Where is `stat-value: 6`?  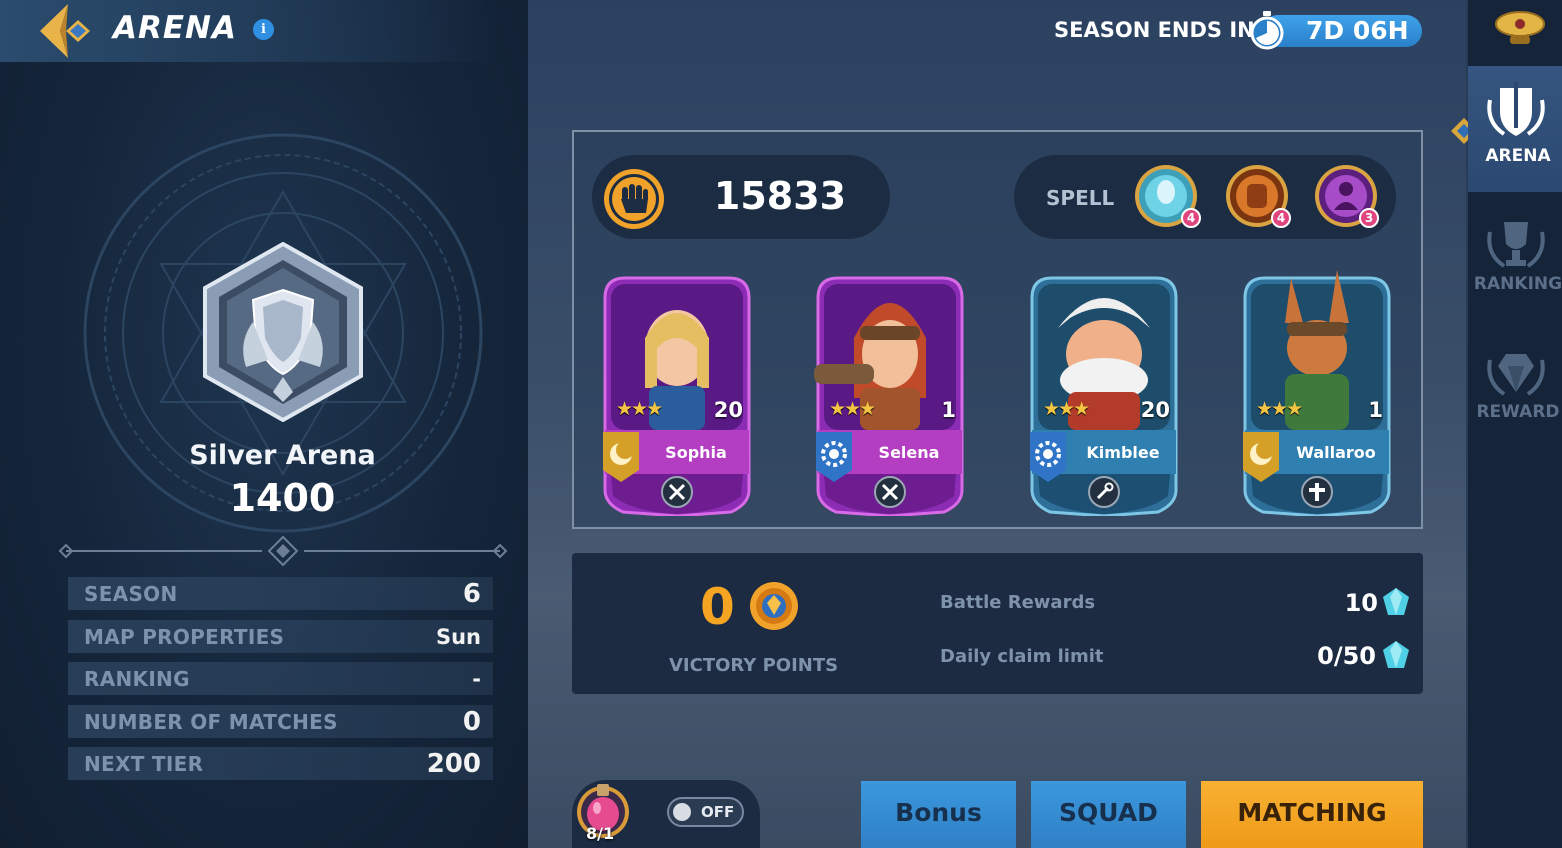 stat-value: 6 is located at coordinates (471, 594).